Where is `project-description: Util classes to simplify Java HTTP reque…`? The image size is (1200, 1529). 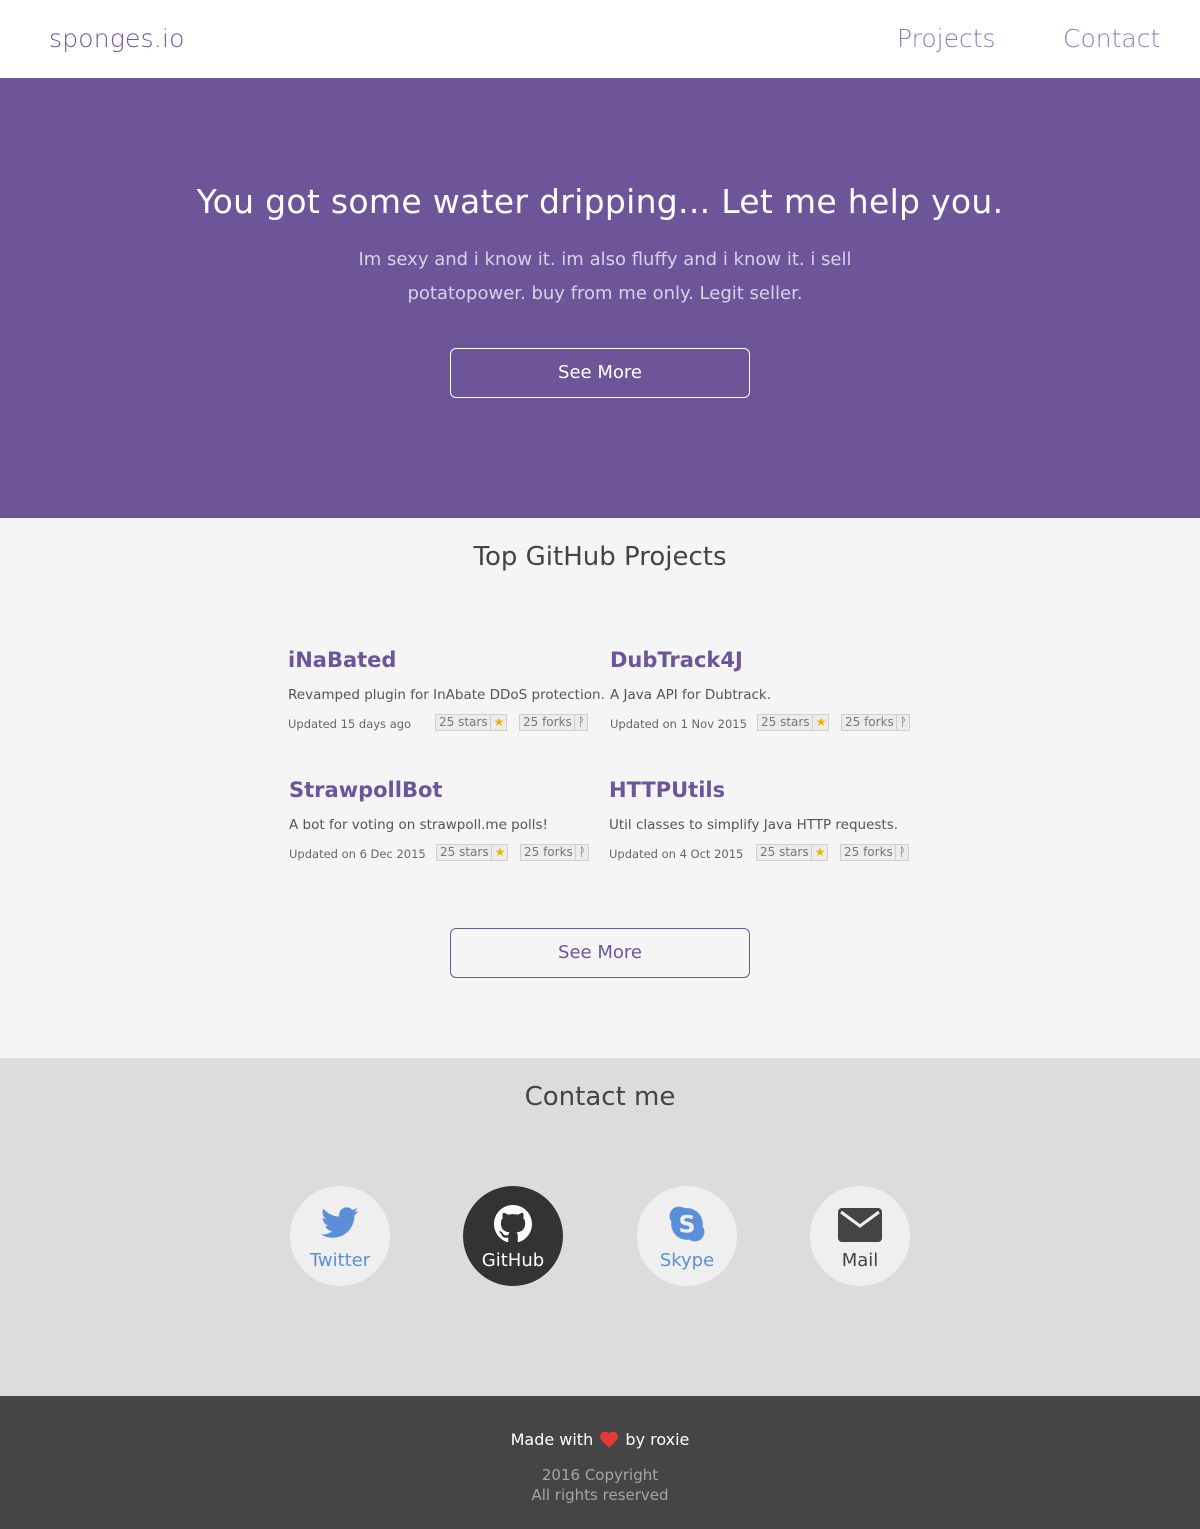 project-description: Util classes to simplify Java HTTP reque… is located at coordinates (754, 825).